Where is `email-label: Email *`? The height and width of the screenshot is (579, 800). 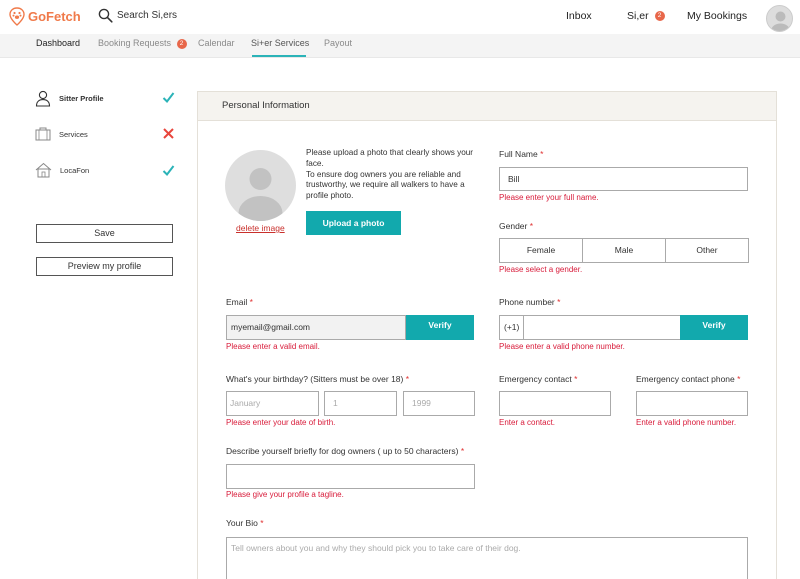
email-label: Email * is located at coordinates (239, 302).